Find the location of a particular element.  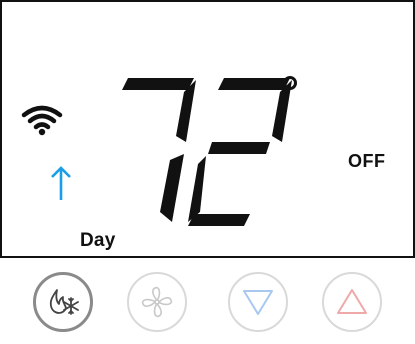

triangle-down-icon is located at coordinates (258, 302).